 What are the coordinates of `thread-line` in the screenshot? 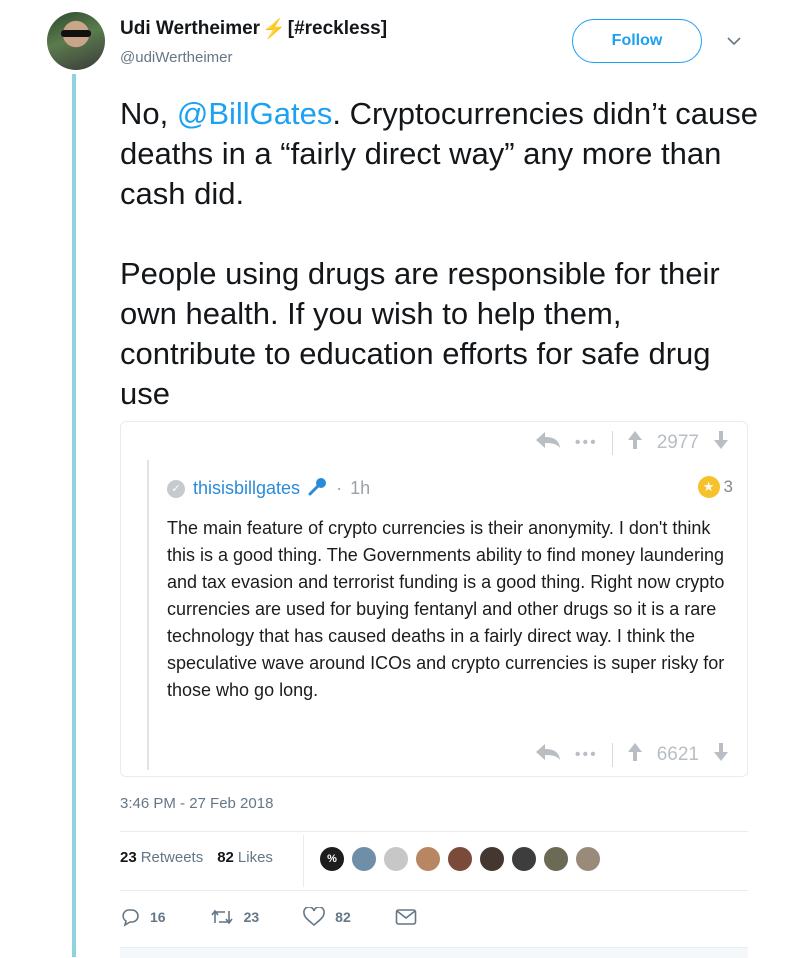 It's located at (74, 515).